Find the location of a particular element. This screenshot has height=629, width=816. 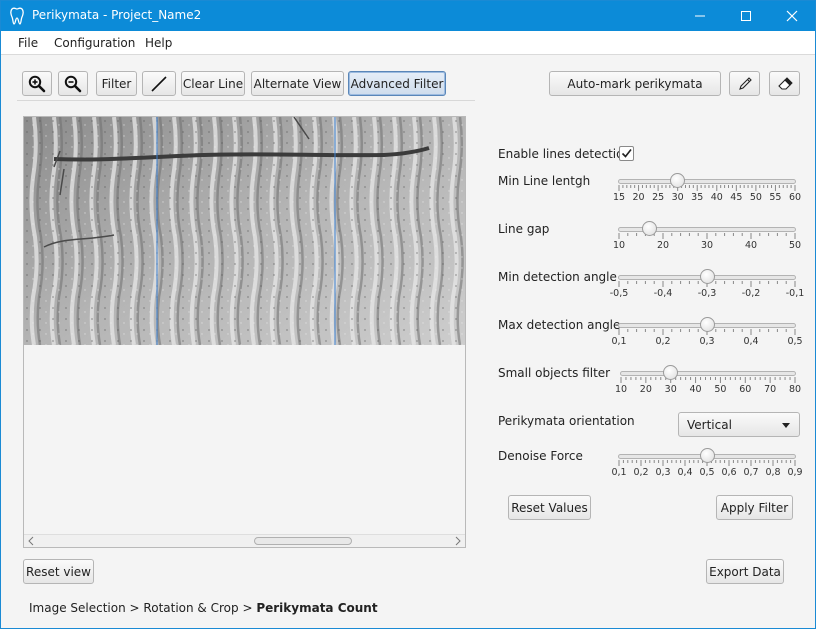

breadcrumb-image-selection: Image Selection is located at coordinates (77, 608).